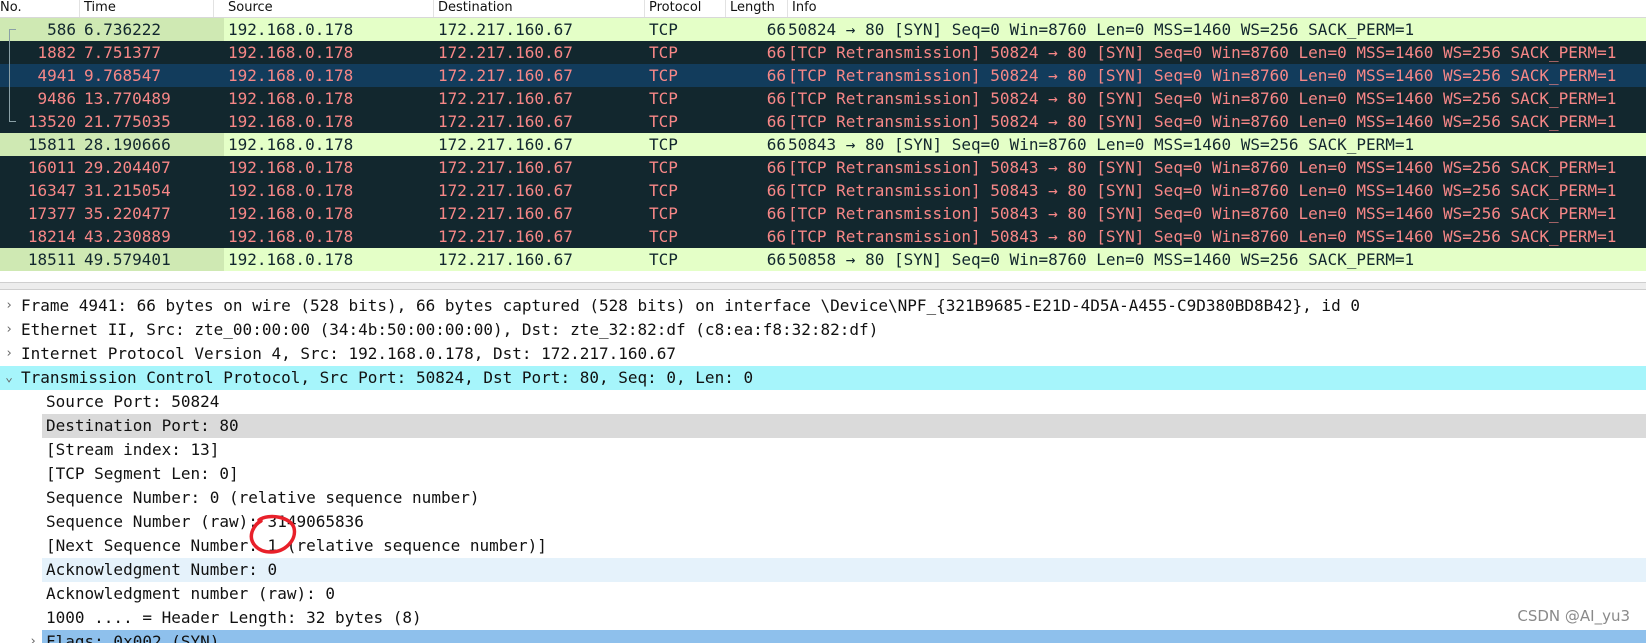  I want to click on detail-tree-item: [TCP Segment Len: 0], so click(823, 474).